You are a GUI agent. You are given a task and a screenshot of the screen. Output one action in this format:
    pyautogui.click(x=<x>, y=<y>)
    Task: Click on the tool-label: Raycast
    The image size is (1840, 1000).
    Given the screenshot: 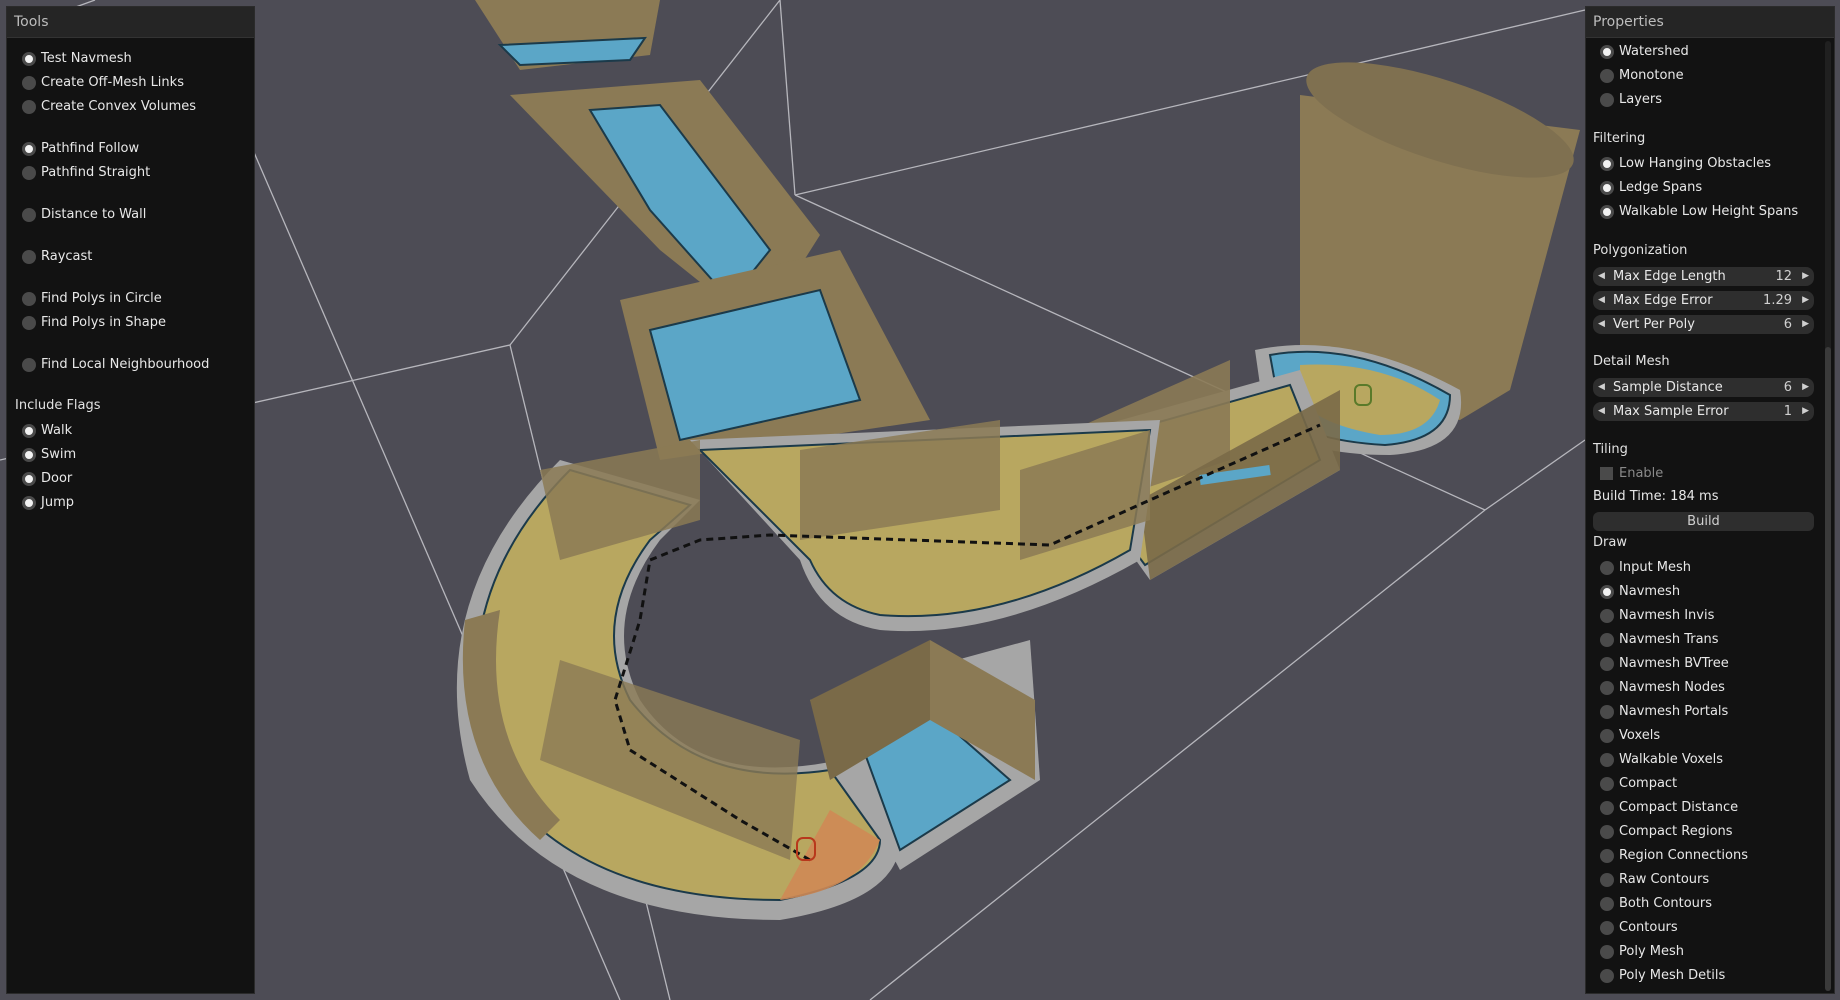 What is the action you would take?
    pyautogui.click(x=67, y=256)
    